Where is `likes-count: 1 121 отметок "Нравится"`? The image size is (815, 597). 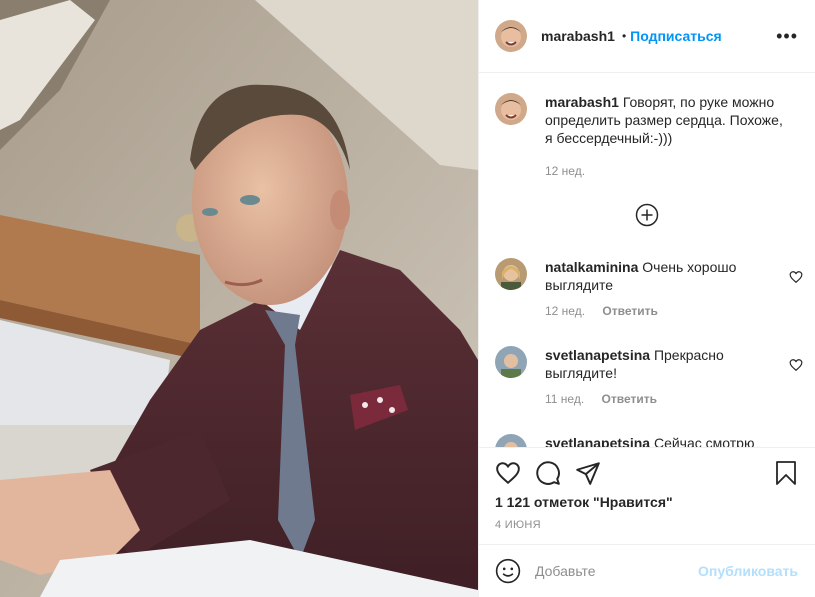 likes-count: 1 121 отметок "Нравится" is located at coordinates (584, 502).